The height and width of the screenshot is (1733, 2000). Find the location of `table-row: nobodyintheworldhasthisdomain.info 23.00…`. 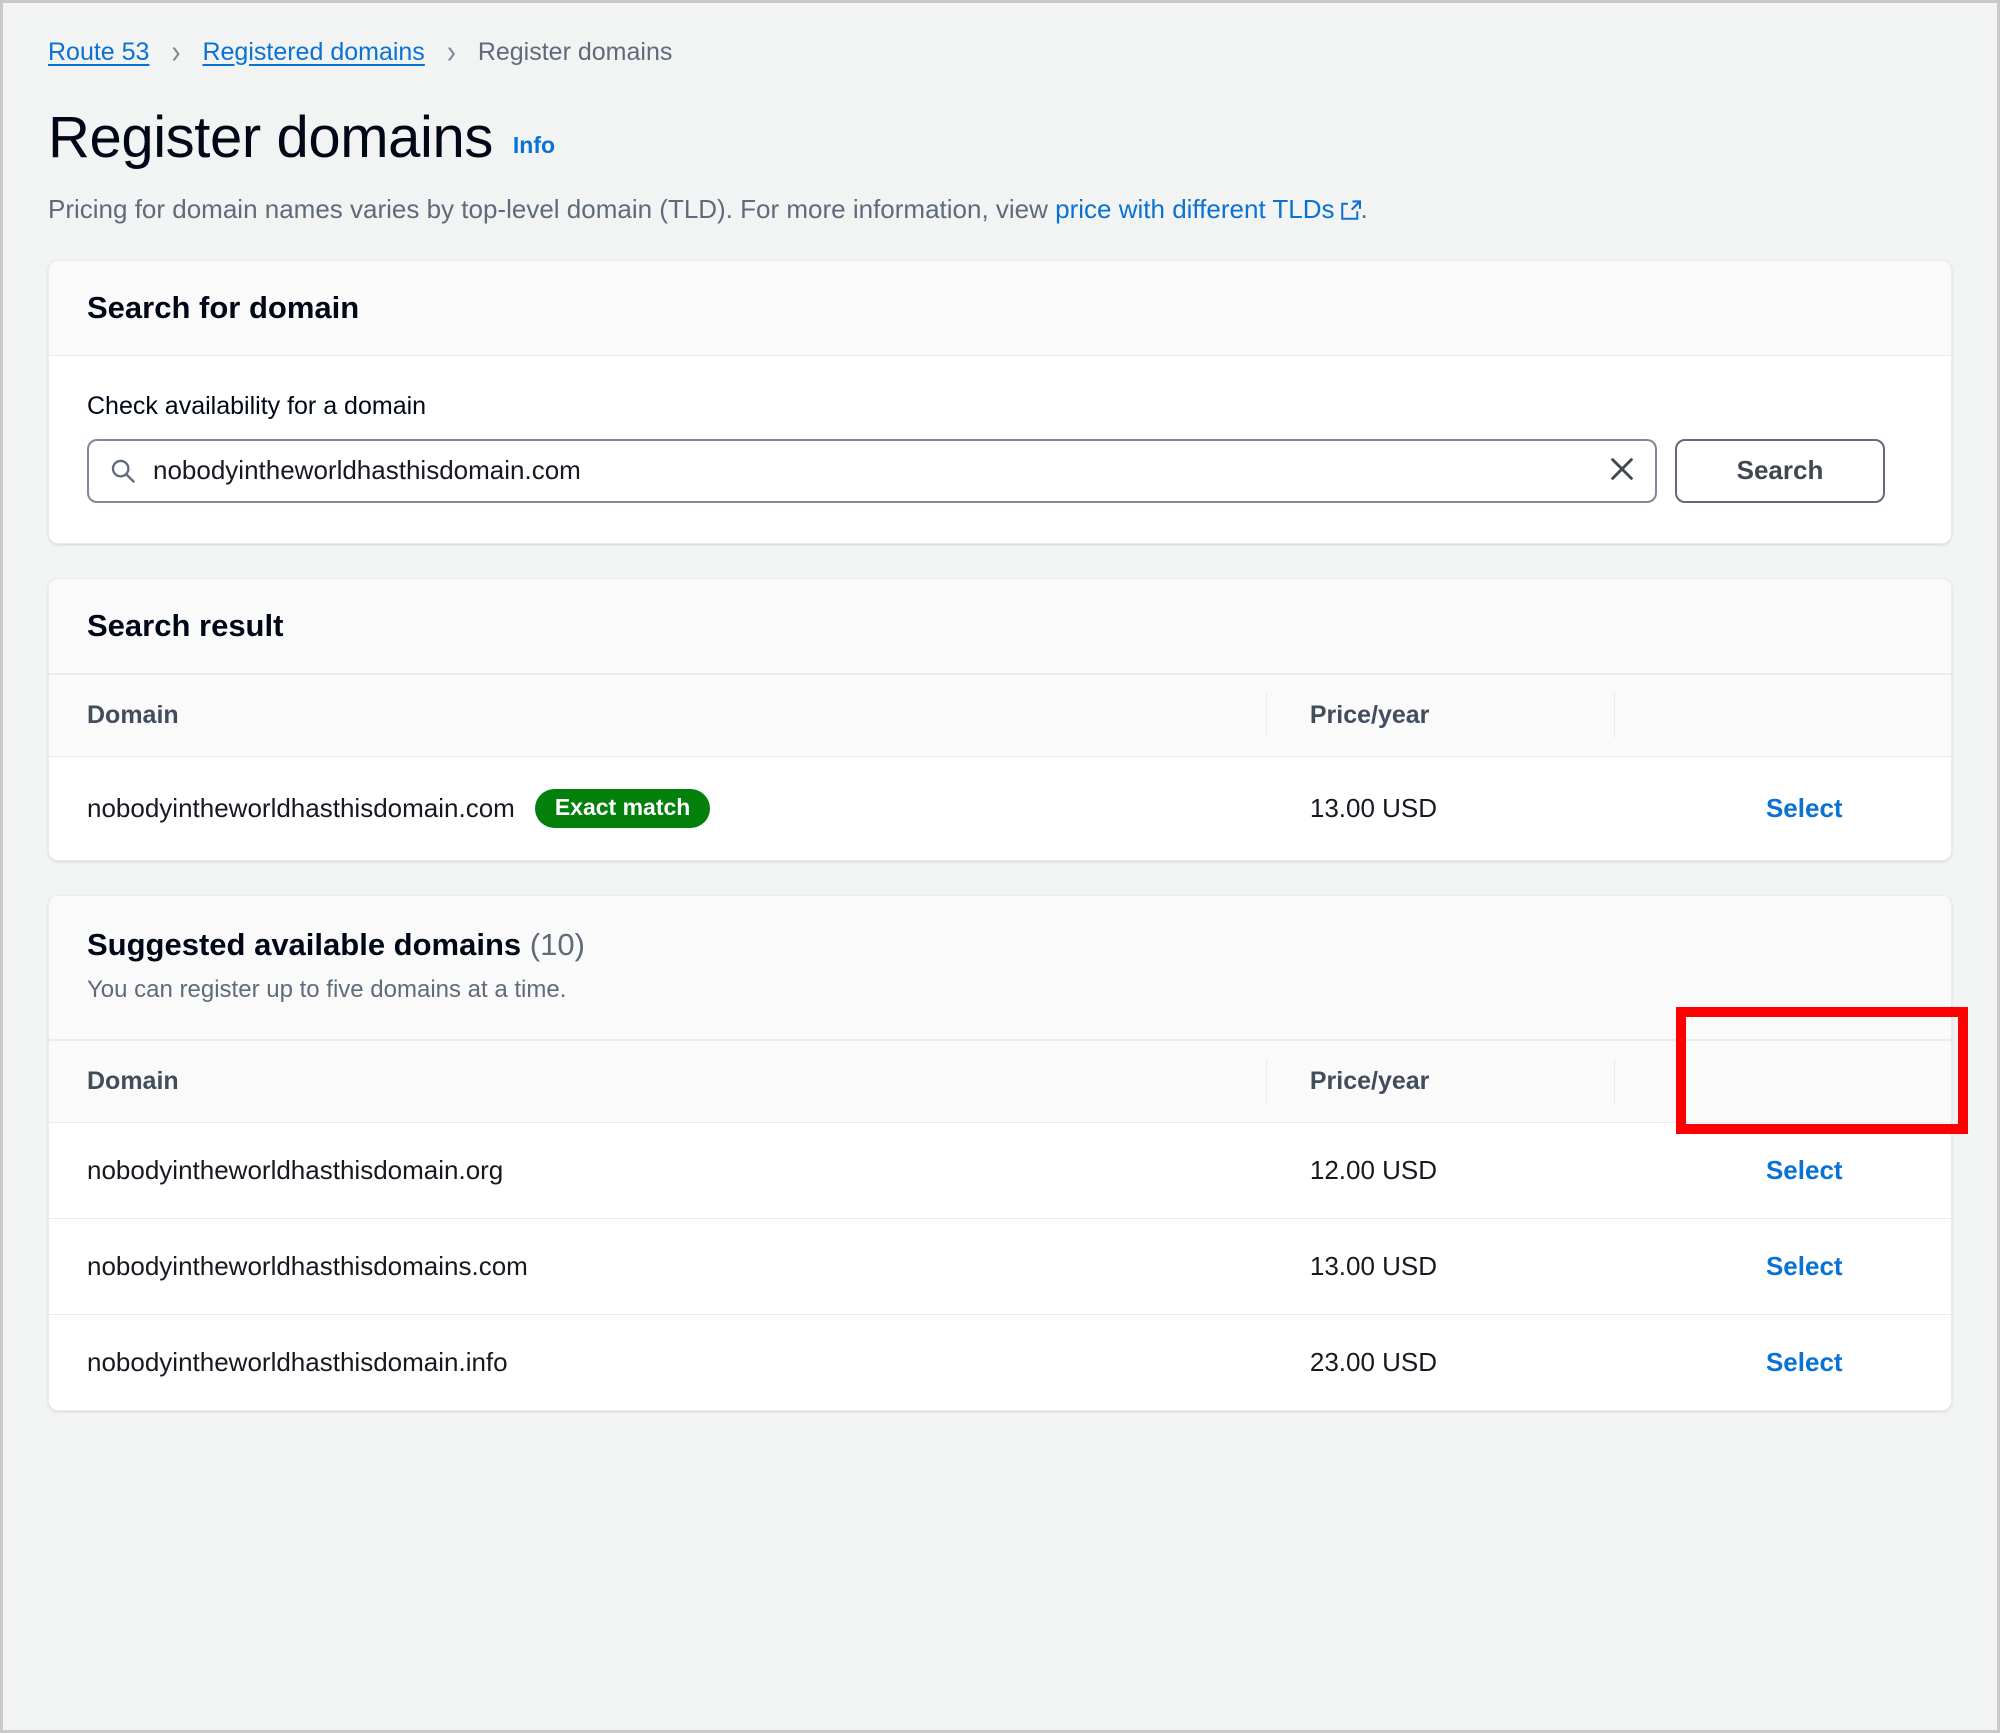

table-row: nobodyintheworldhasthisdomain.info 23.00… is located at coordinates (1000, 1362).